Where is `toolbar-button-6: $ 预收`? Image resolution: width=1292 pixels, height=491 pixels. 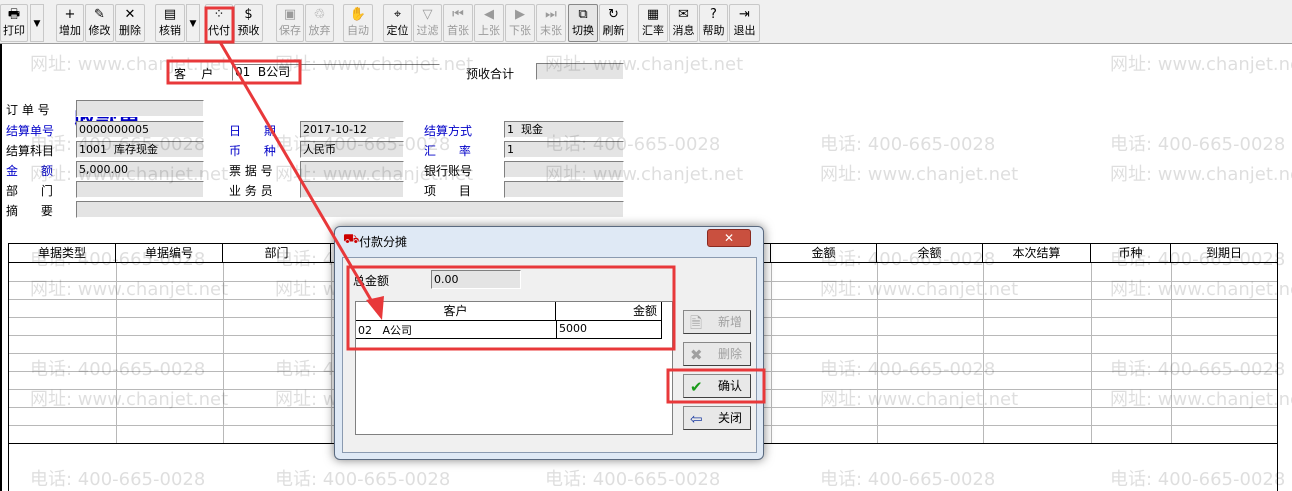
toolbar-button-6: $ 预收 is located at coordinates (248, 23).